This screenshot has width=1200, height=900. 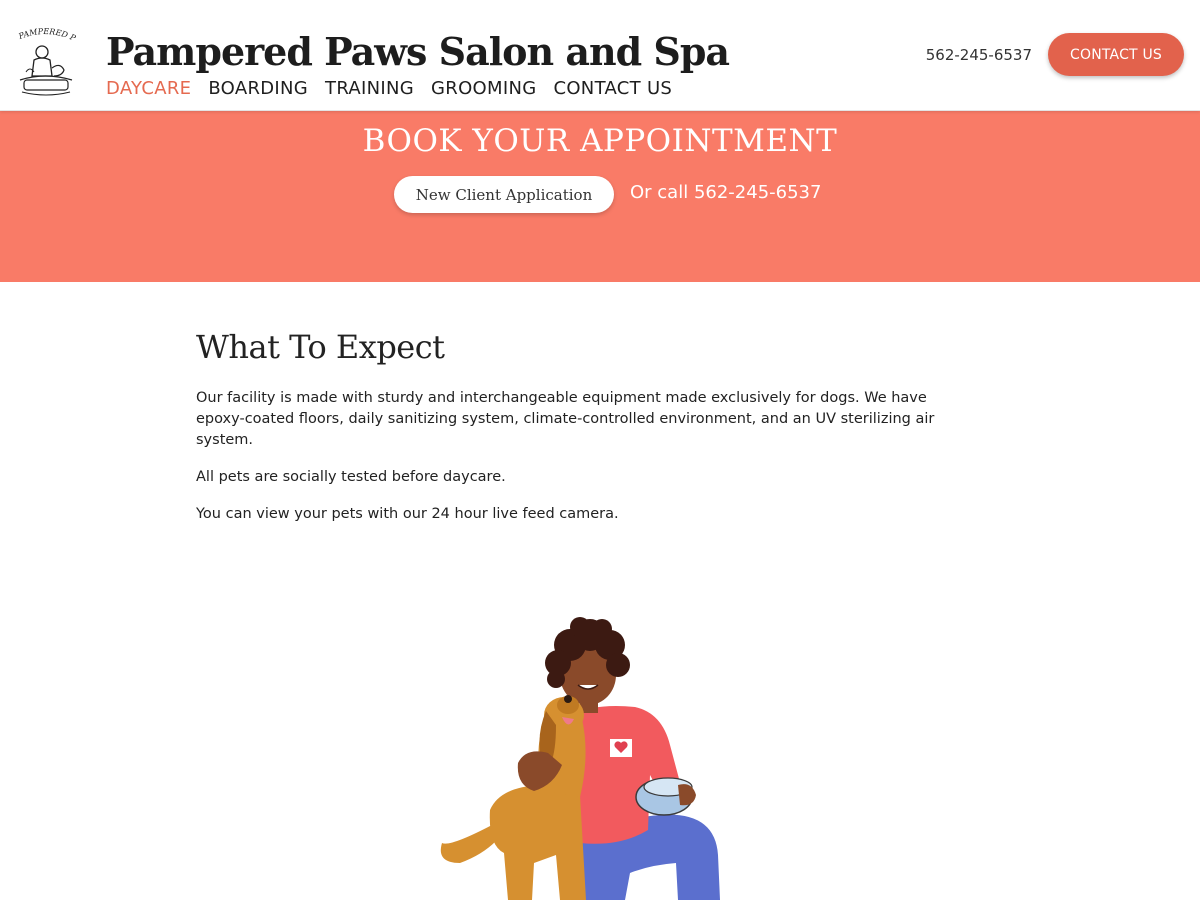 I want to click on header-phone-link: 562-245-6537, so click(x=979, y=55).